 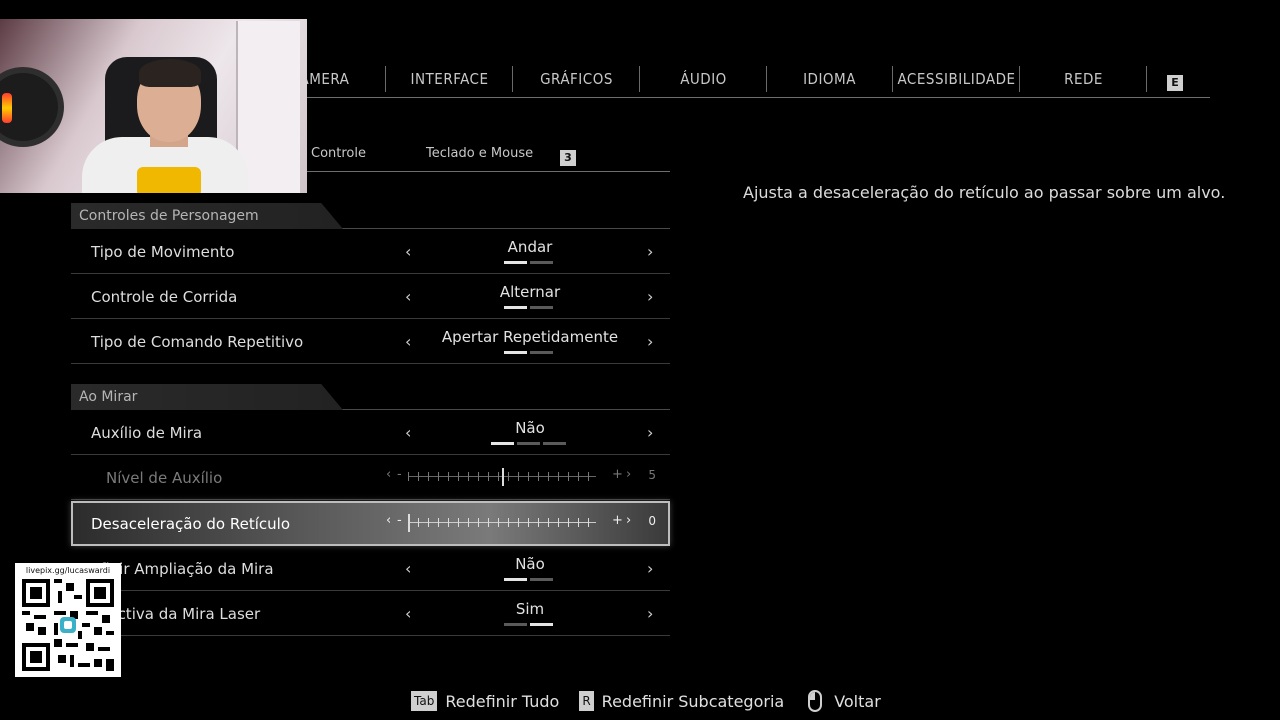 I want to click on assist-level-slider: ‹ - + › 5, so click(x=521, y=477).